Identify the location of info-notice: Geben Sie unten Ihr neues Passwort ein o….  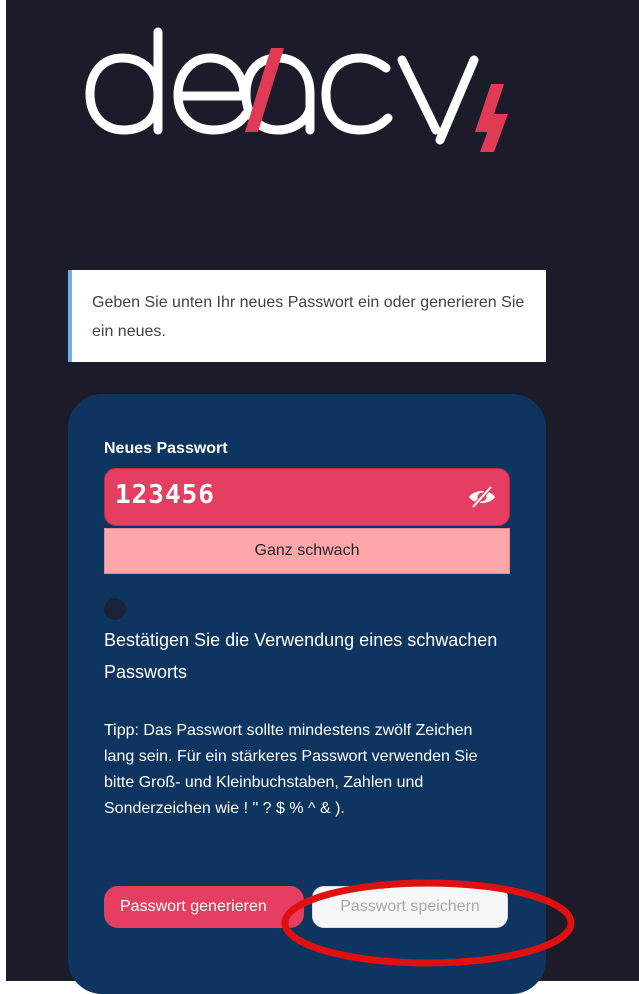
(307, 316).